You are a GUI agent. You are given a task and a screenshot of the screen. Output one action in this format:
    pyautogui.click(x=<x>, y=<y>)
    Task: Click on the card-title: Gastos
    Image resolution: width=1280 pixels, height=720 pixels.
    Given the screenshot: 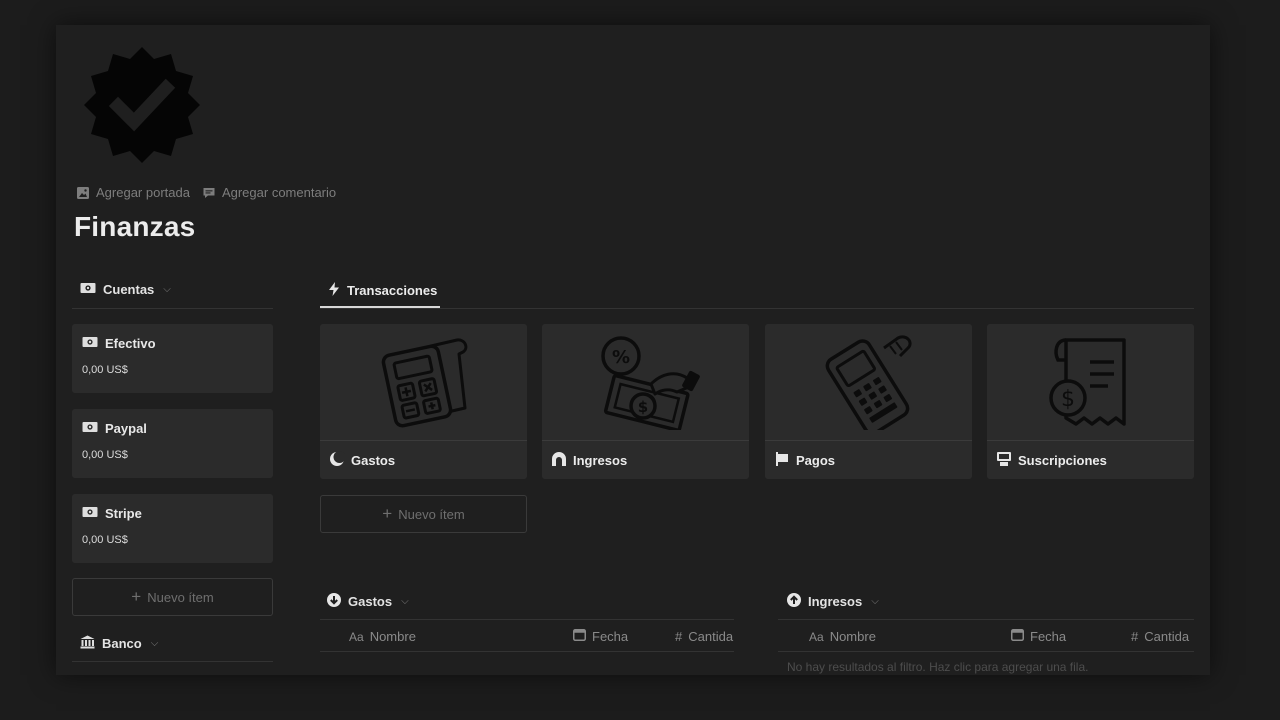 What is the action you would take?
    pyautogui.click(x=373, y=460)
    